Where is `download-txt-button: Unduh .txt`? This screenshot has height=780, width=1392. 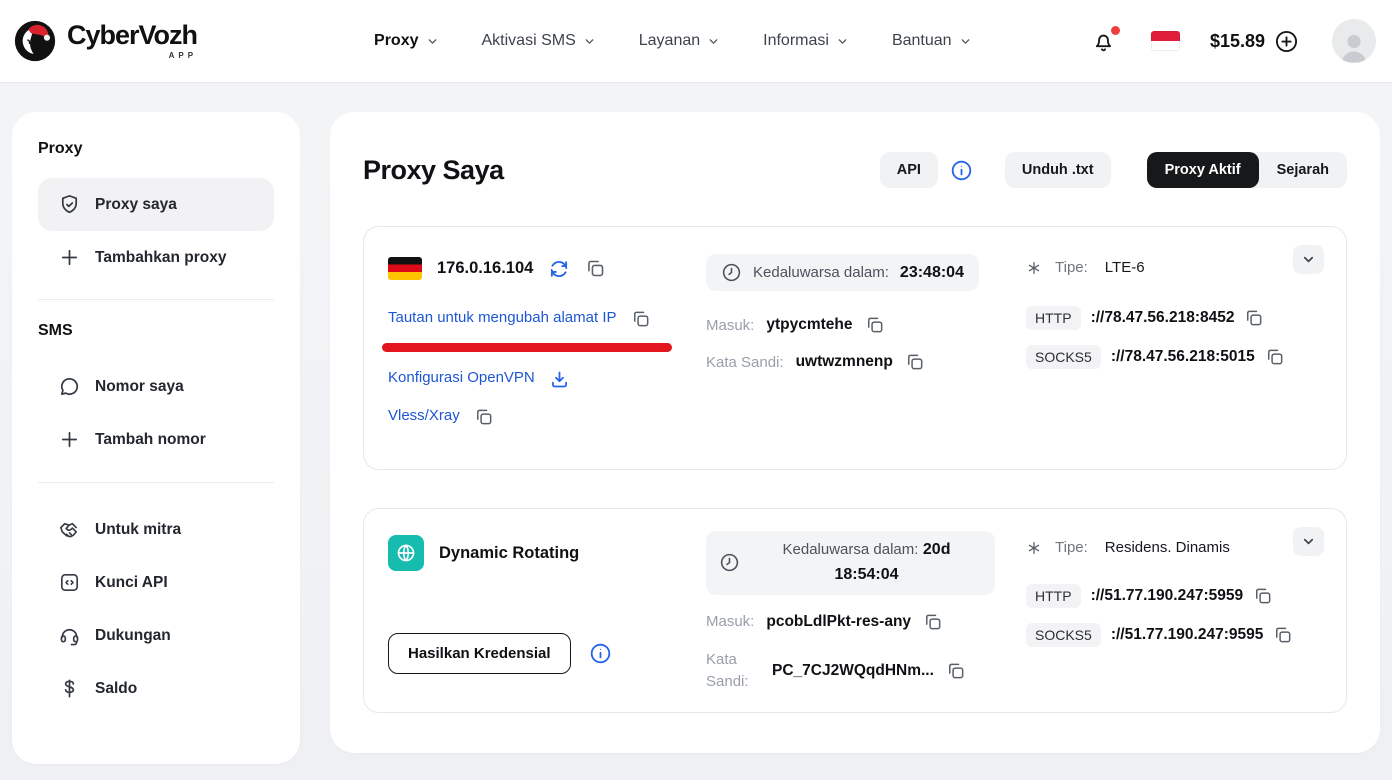 download-txt-button: Unduh .txt is located at coordinates (1057, 170).